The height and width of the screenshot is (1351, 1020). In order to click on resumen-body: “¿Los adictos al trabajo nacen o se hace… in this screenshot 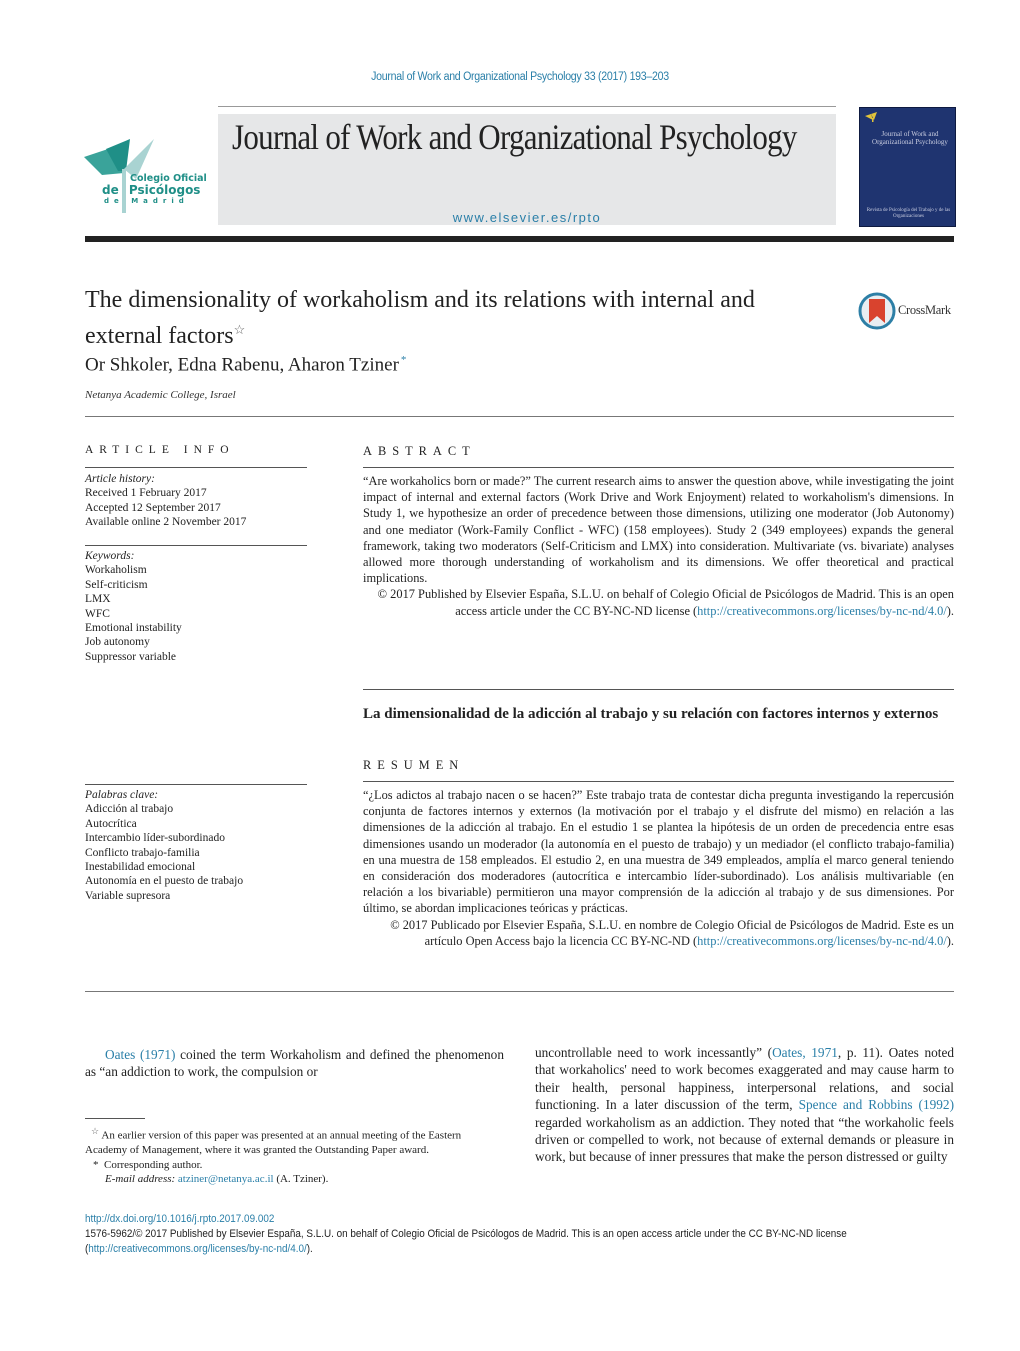, I will do `click(658, 868)`.